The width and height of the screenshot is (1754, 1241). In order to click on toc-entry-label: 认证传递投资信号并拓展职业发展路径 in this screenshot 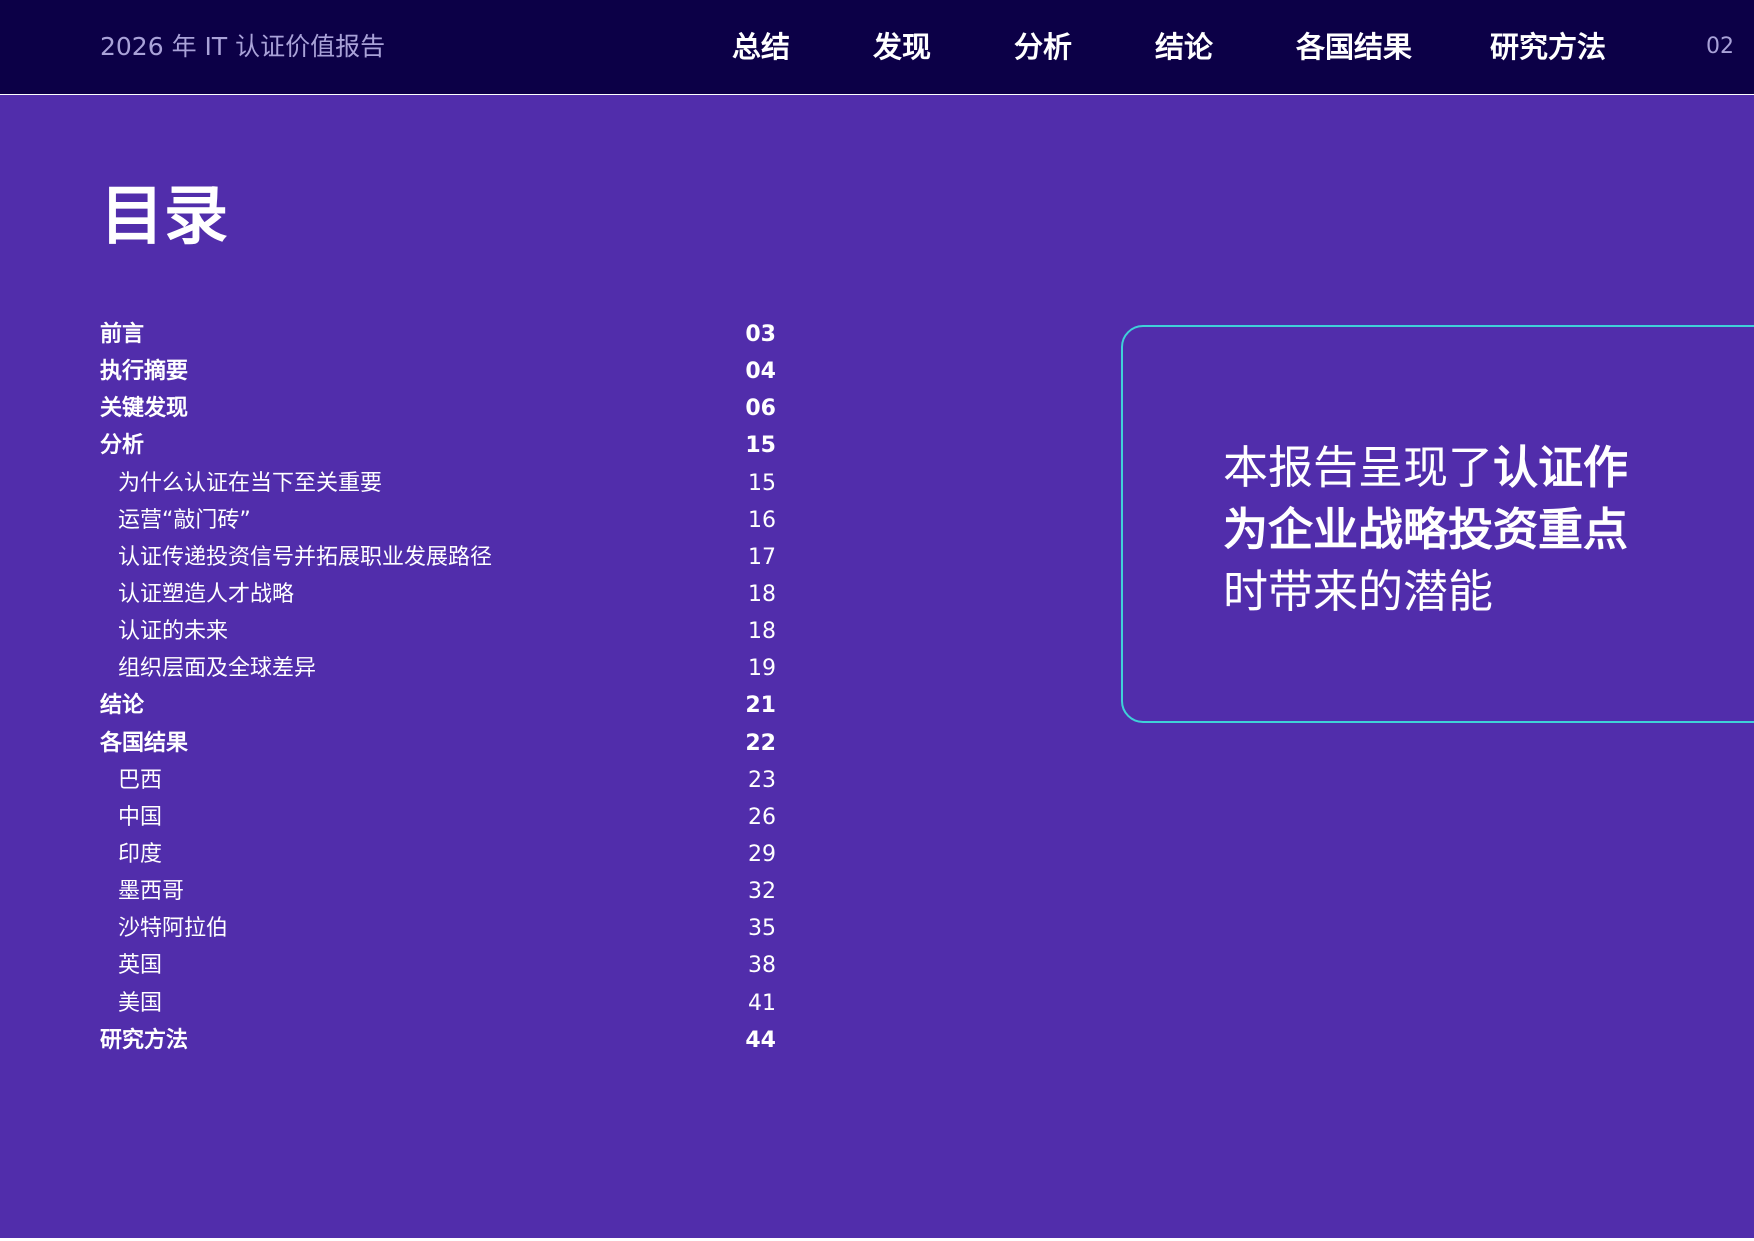, I will do `click(305, 557)`.